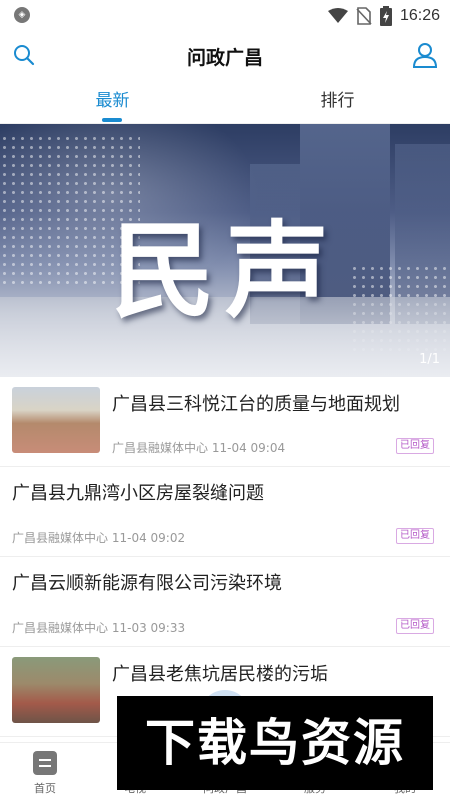 Image resolution: width=450 pixels, height=800 pixels. I want to click on nav-home: 首页, so click(45, 771).